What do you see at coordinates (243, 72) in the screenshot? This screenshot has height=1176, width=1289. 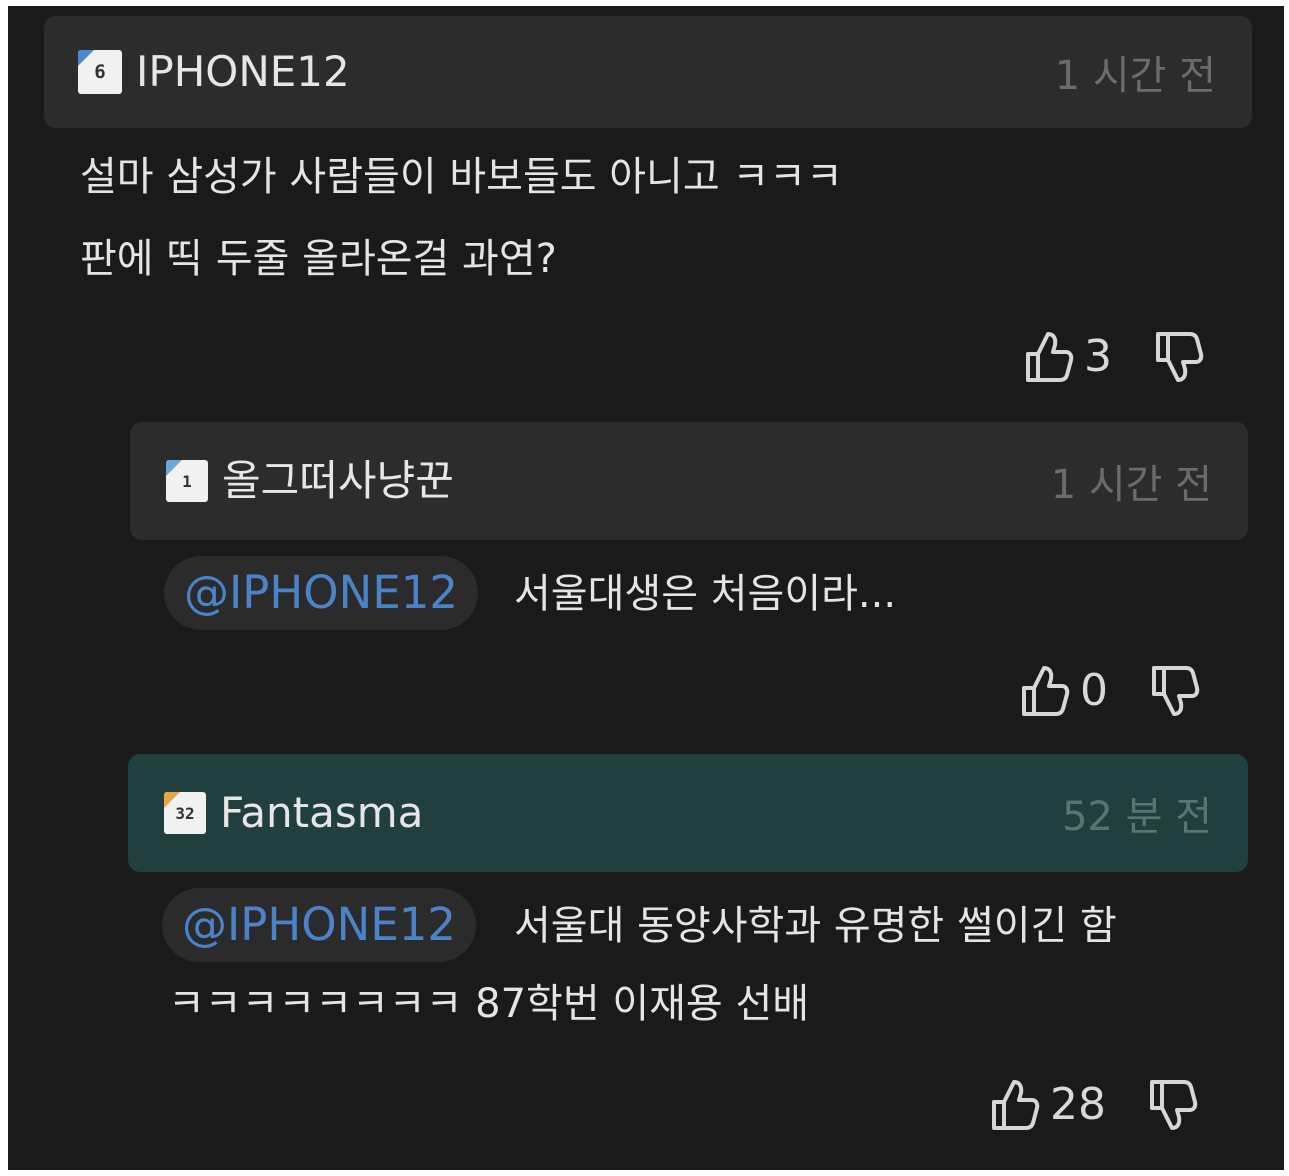 I see `comment-username: IPHONE12` at bounding box center [243, 72].